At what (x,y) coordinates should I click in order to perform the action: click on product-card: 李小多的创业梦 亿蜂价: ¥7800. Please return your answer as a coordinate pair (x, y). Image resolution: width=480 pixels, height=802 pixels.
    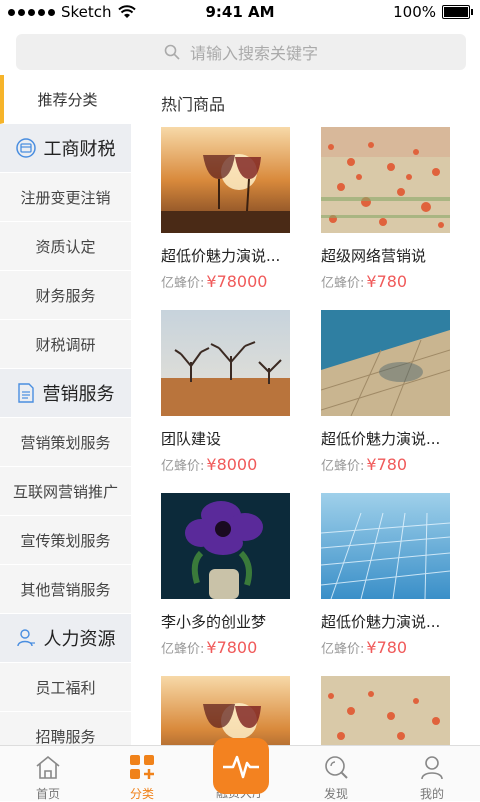
    Looking at the image, I should click on (226, 575).